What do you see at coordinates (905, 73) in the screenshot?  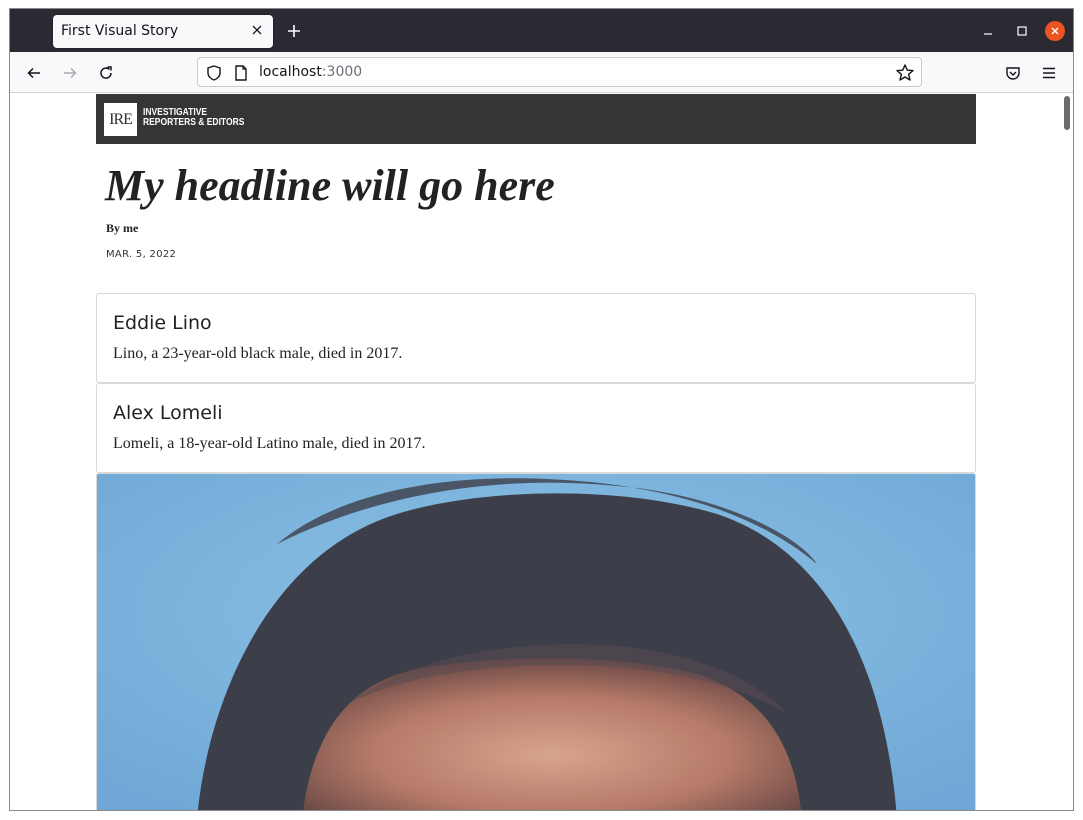 I see `star-icon` at bounding box center [905, 73].